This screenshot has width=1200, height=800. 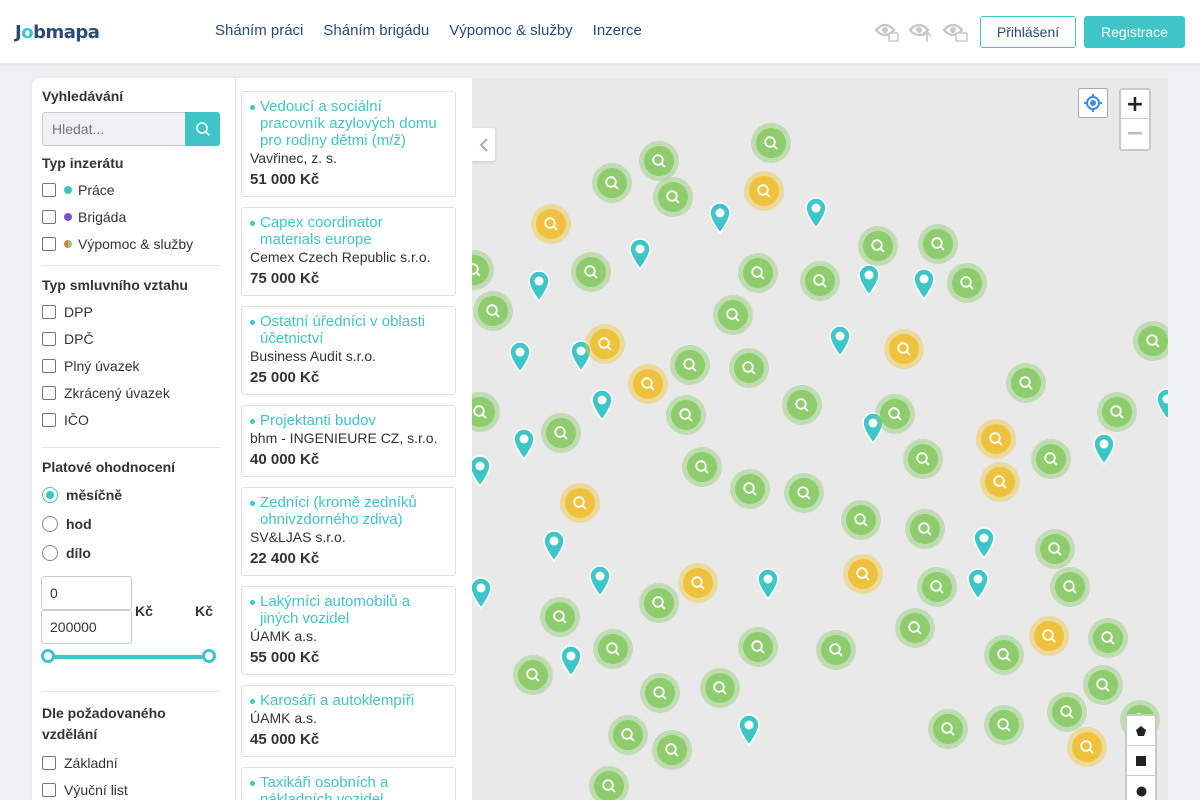 I want to click on salary-min-input, so click(x=86, y=593).